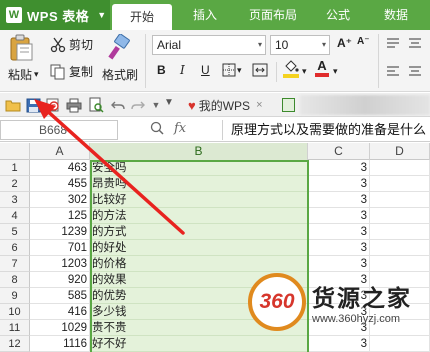 The height and width of the screenshot is (352, 430). Describe the element at coordinates (15, 216) in the screenshot. I see `row-header: 4` at that location.